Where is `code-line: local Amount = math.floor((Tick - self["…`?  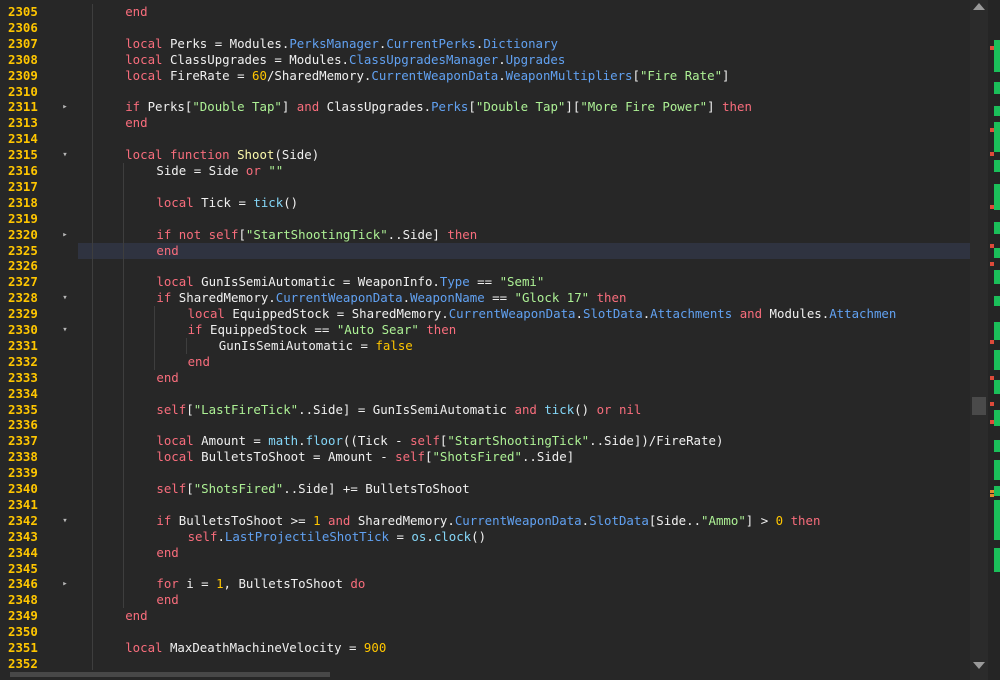
code-line: local Amount = math.floor((Tick - self["… is located at coordinates (524, 441).